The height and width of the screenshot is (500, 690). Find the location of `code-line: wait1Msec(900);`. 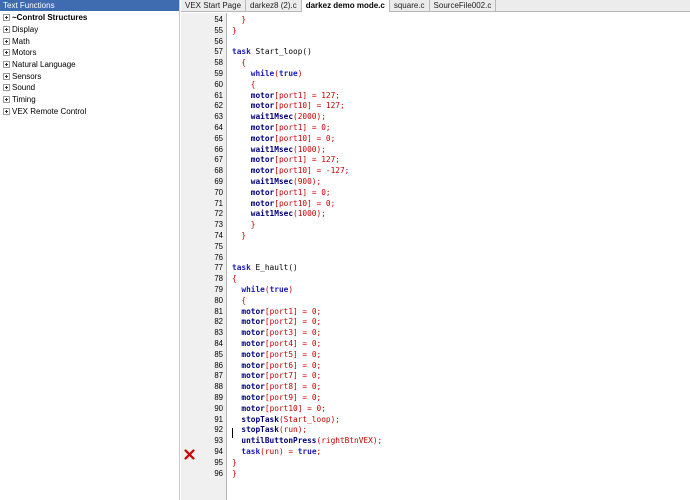

code-line: wait1Msec(900); is located at coordinates (459, 182).